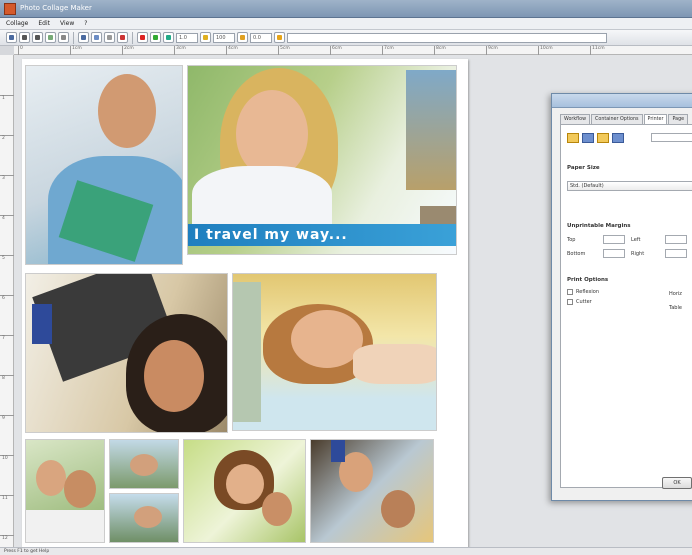  What do you see at coordinates (7, 98) in the screenshot?
I see `ruler-tick: 1` at bounding box center [7, 98].